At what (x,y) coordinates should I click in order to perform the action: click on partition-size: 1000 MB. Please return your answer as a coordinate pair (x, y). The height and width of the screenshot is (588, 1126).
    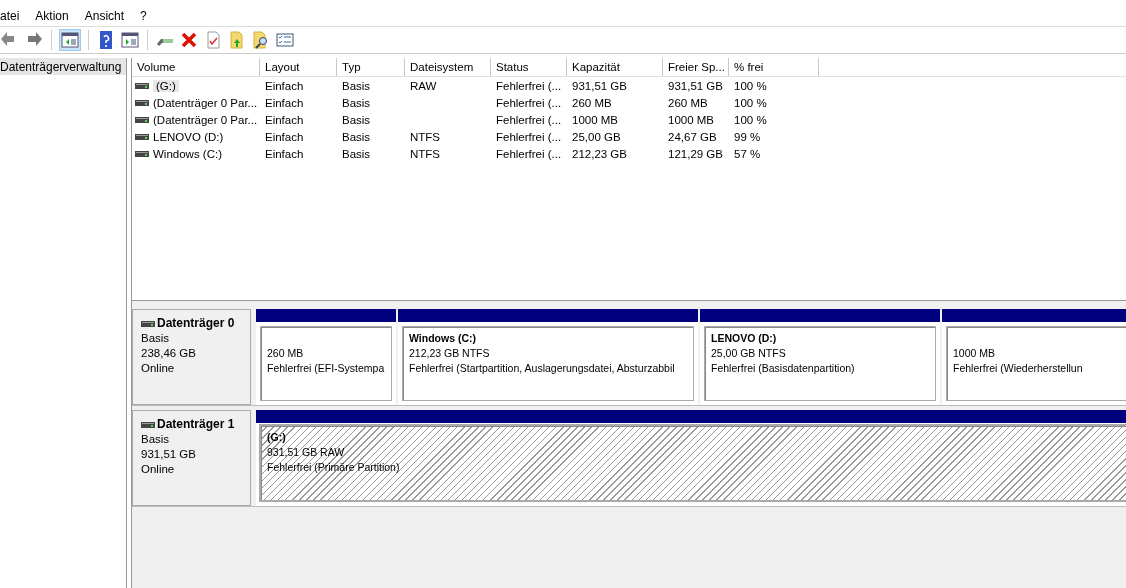
    Looking at the image, I should click on (974, 353).